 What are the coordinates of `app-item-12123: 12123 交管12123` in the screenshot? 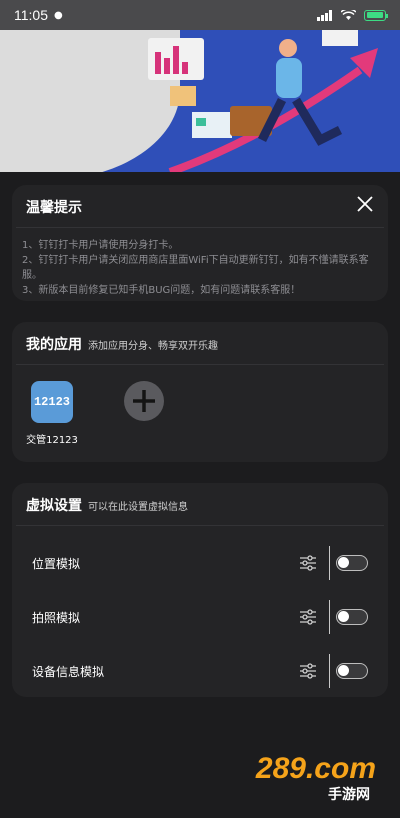 It's located at (52, 413).